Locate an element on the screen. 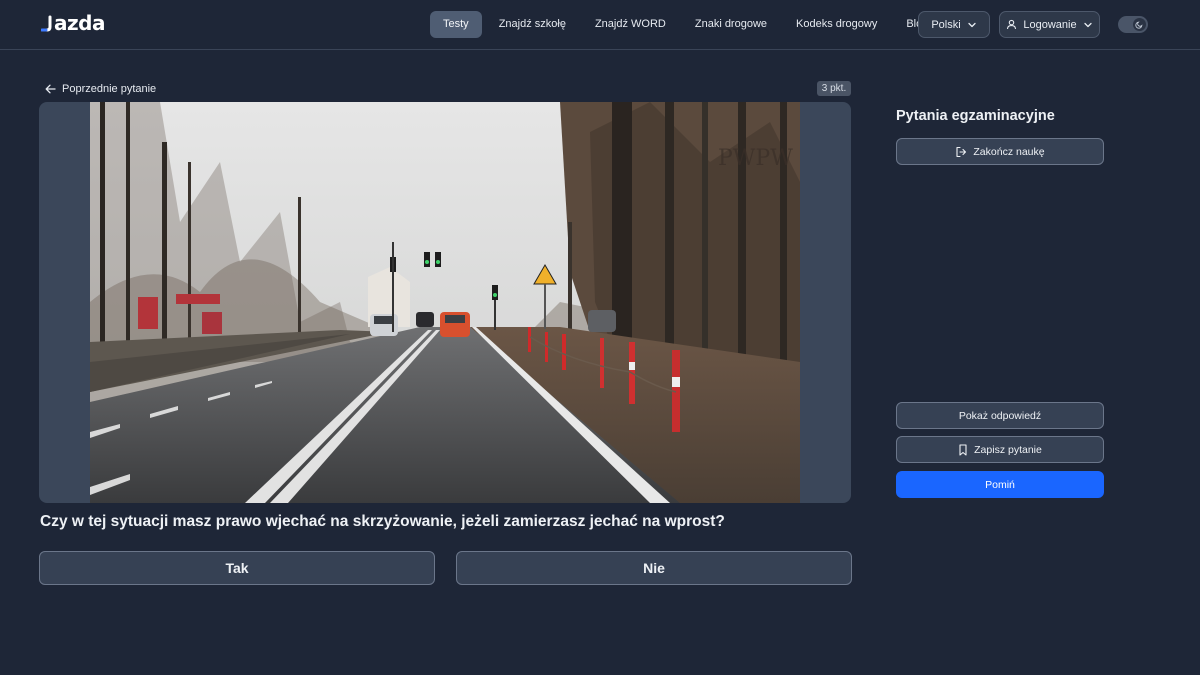 The height and width of the screenshot is (675, 1200). nav-item-znaki-drogowe: Znaki drogowe is located at coordinates (731, 24).